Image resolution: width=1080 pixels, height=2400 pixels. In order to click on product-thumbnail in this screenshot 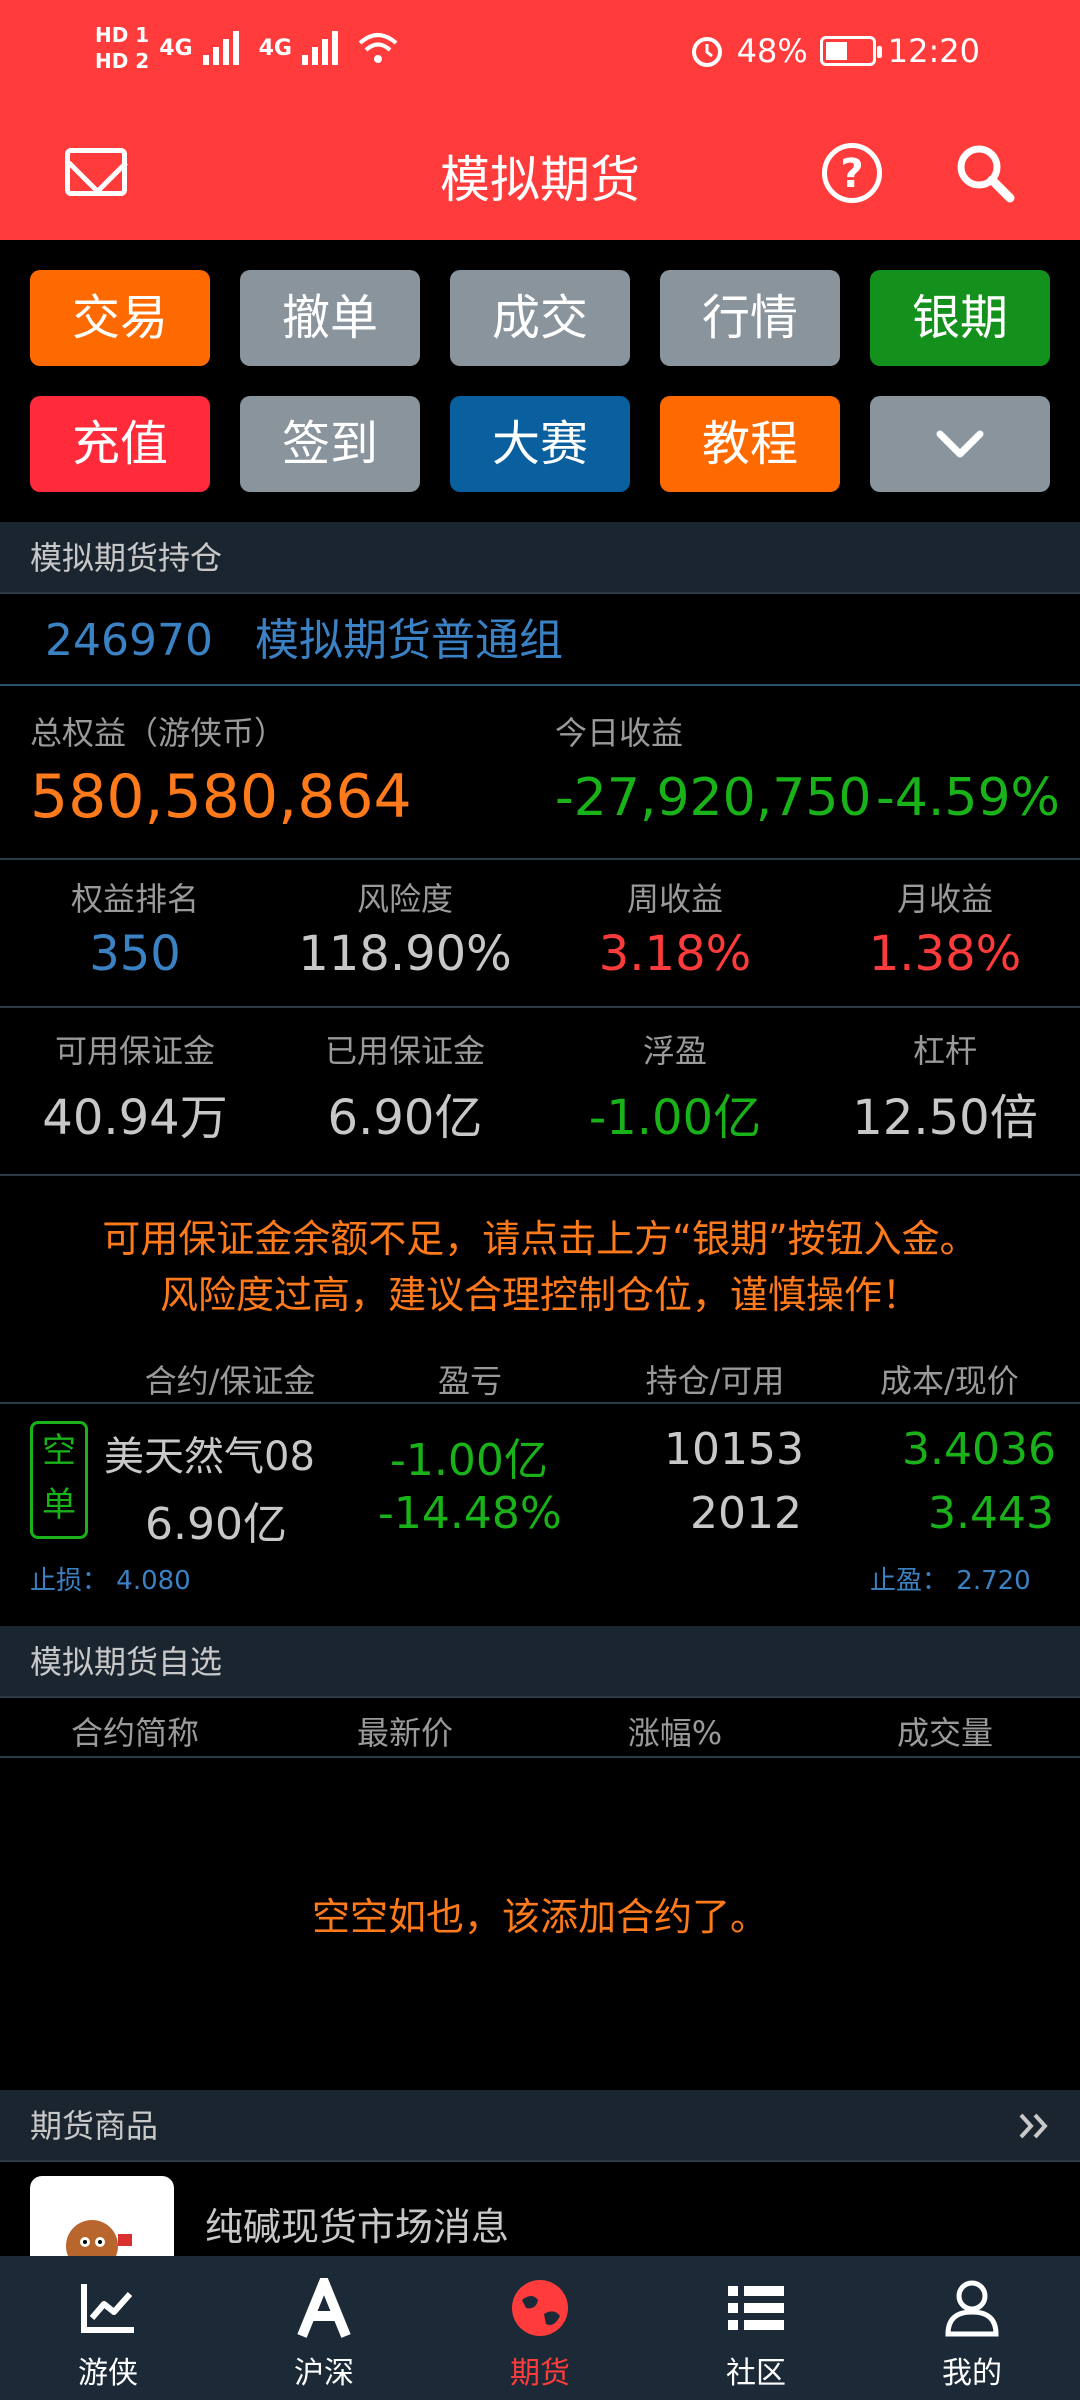, I will do `click(102, 2216)`.